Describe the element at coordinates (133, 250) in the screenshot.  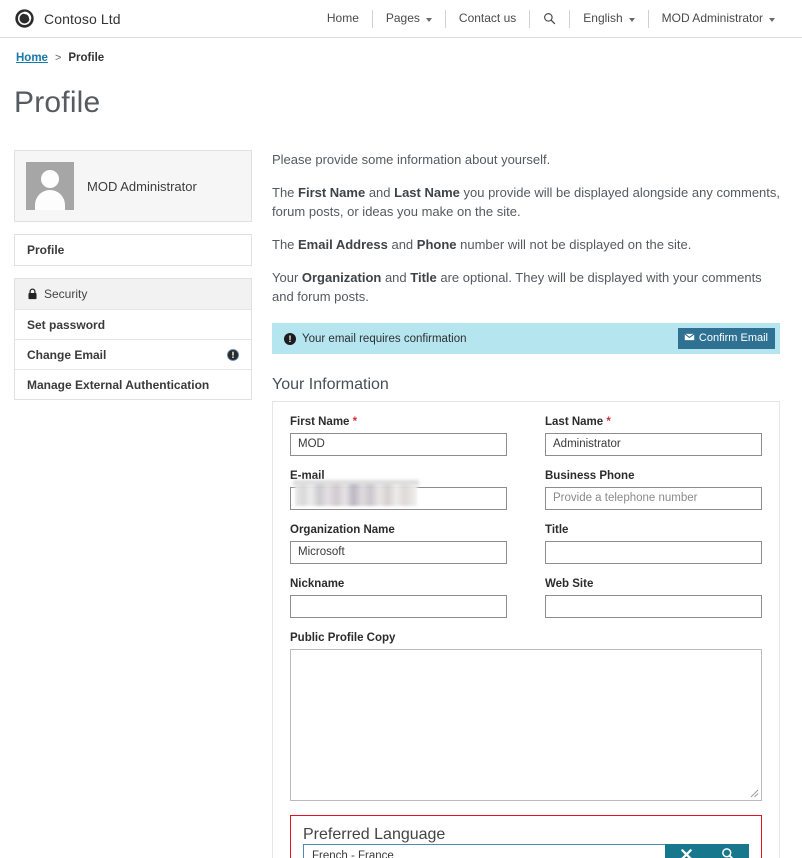
I see `sidebar-item-profile: Profile` at that location.